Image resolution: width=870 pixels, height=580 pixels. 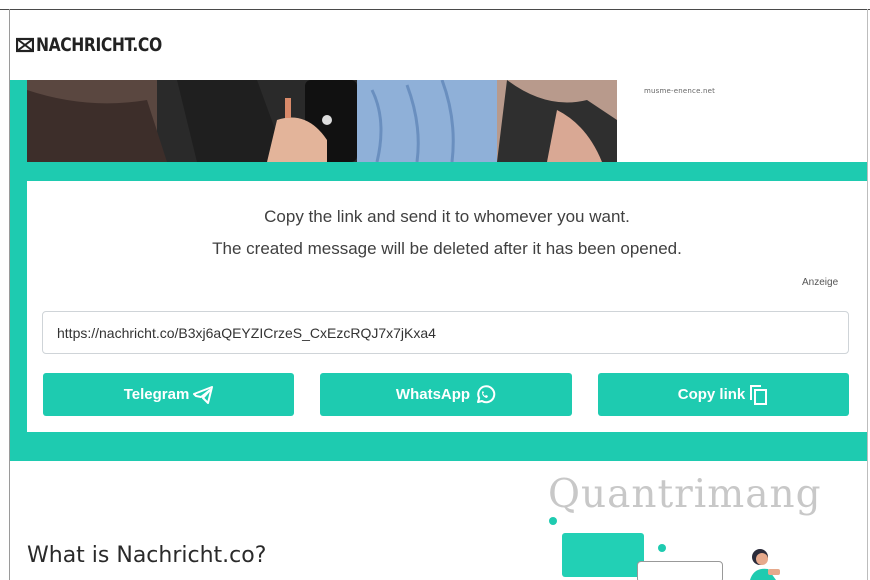 What do you see at coordinates (711, 394) in the screenshot?
I see `copy-link-button-label: Copy link` at bounding box center [711, 394].